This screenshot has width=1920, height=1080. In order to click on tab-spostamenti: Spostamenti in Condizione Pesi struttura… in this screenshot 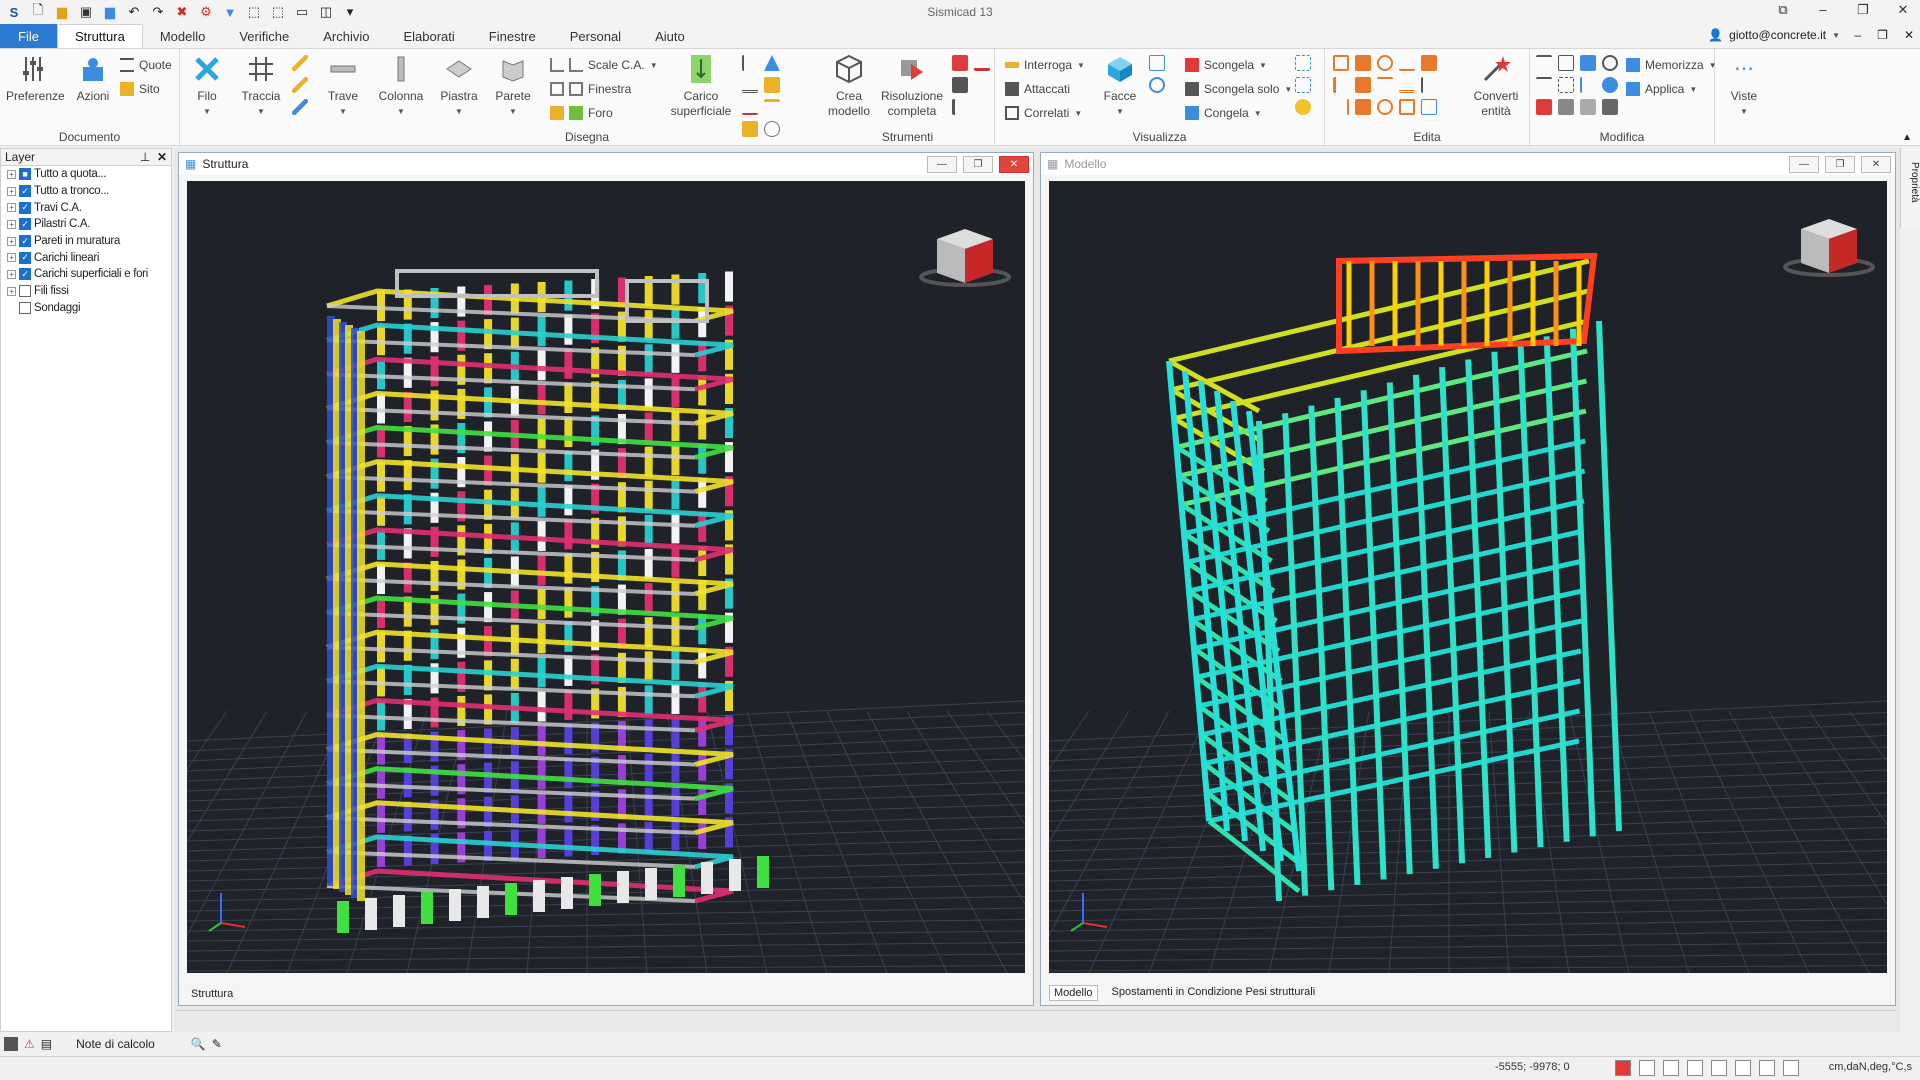, I will do `click(1214, 993)`.